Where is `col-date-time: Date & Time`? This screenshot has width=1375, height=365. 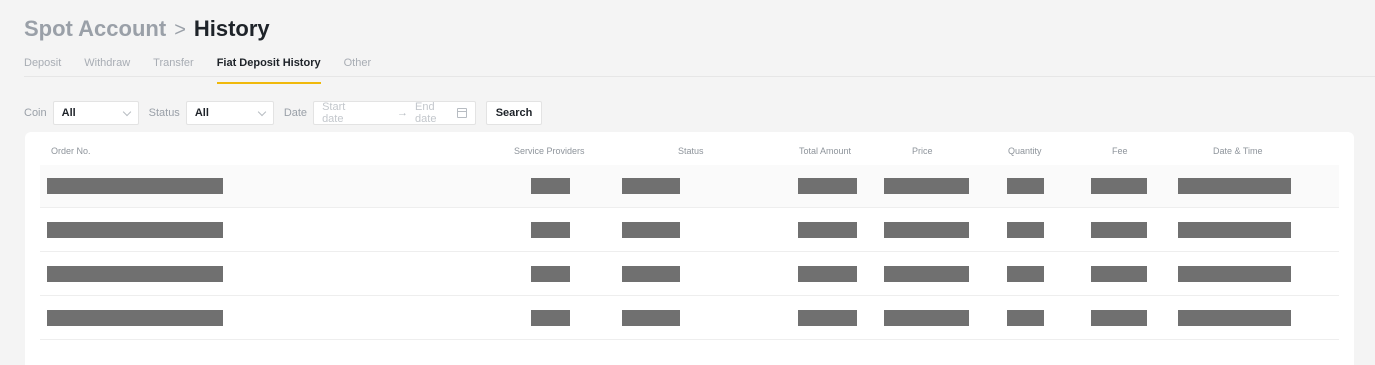
col-date-time: Date & Time is located at coordinates (1238, 151).